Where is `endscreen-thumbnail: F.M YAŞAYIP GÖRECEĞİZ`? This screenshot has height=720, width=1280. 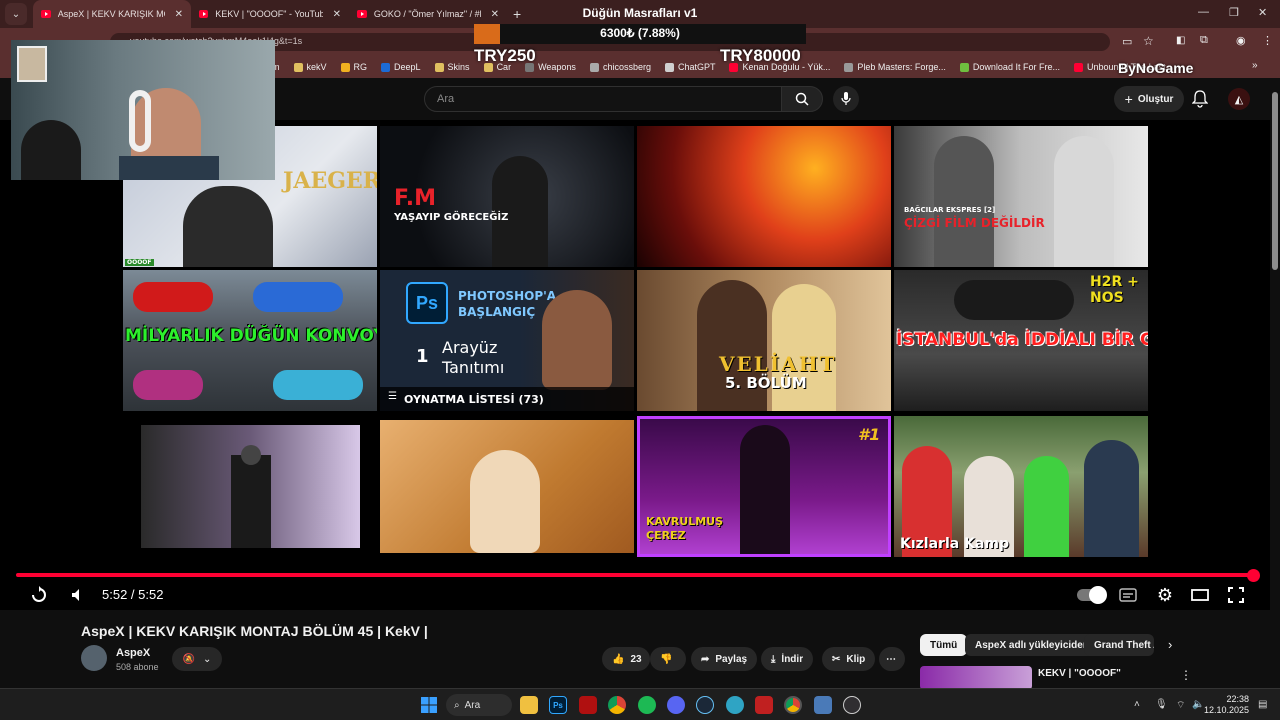
endscreen-thumbnail: F.M YAŞAYIP GÖRECEĞİZ is located at coordinates (507, 196).